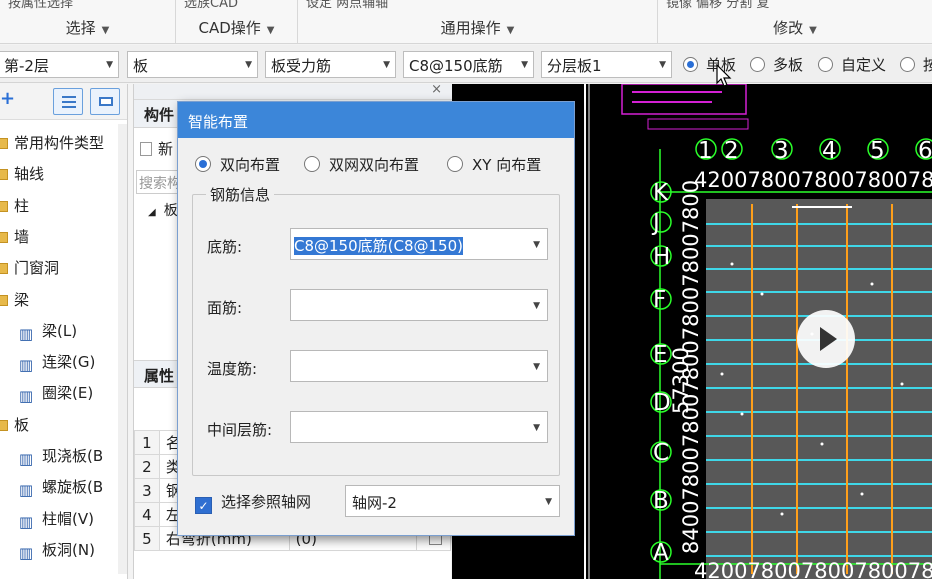 This screenshot has height=579, width=932. I want to click on axis-label-top: 4, so click(829, 151).